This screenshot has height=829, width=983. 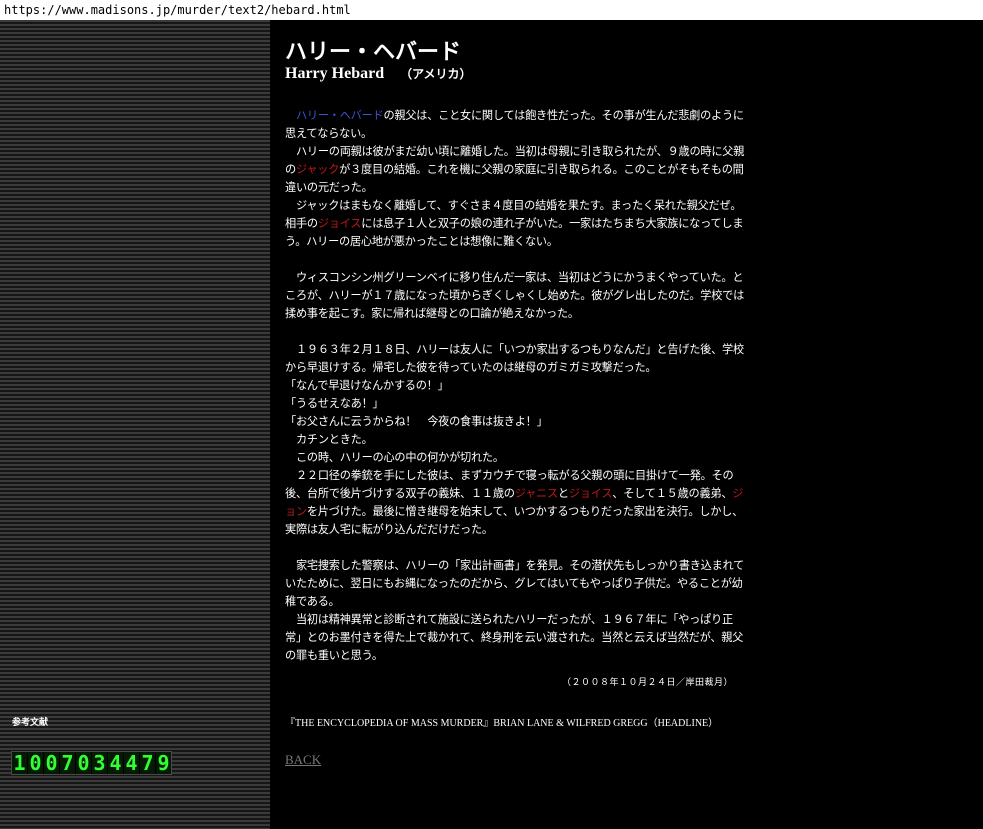 I want to click on date-author-line: （２００８年１０月２４日／岸田裁月）, so click(x=647, y=683).